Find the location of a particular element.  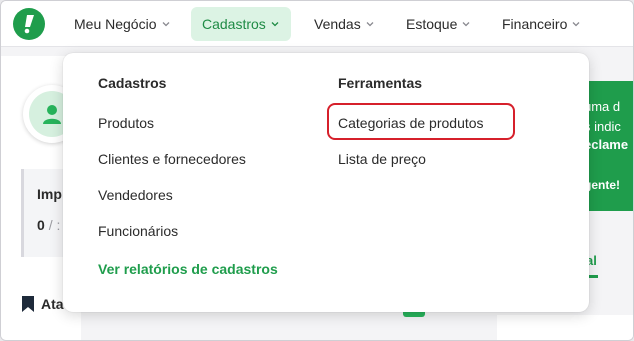

bookmark-icon is located at coordinates (28, 304).